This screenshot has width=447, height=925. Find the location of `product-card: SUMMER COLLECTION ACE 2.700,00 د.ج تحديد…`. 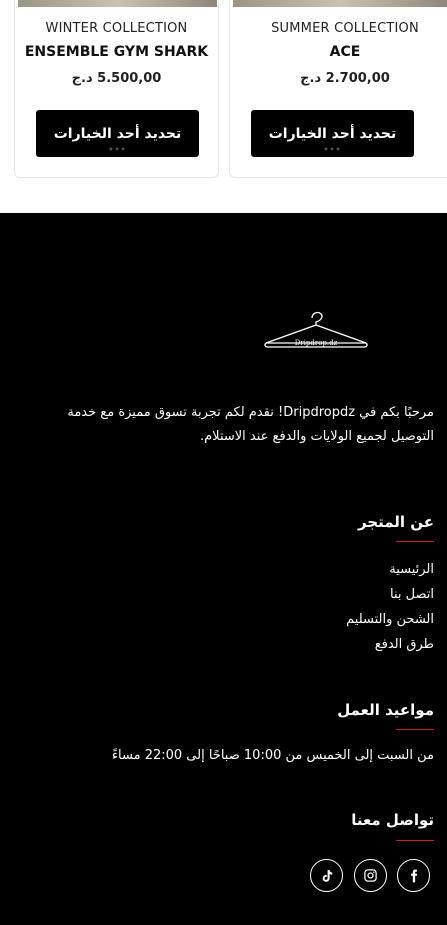

product-card: SUMMER COLLECTION ACE 2.700,00 د.ج تحديد… is located at coordinates (338, 89).